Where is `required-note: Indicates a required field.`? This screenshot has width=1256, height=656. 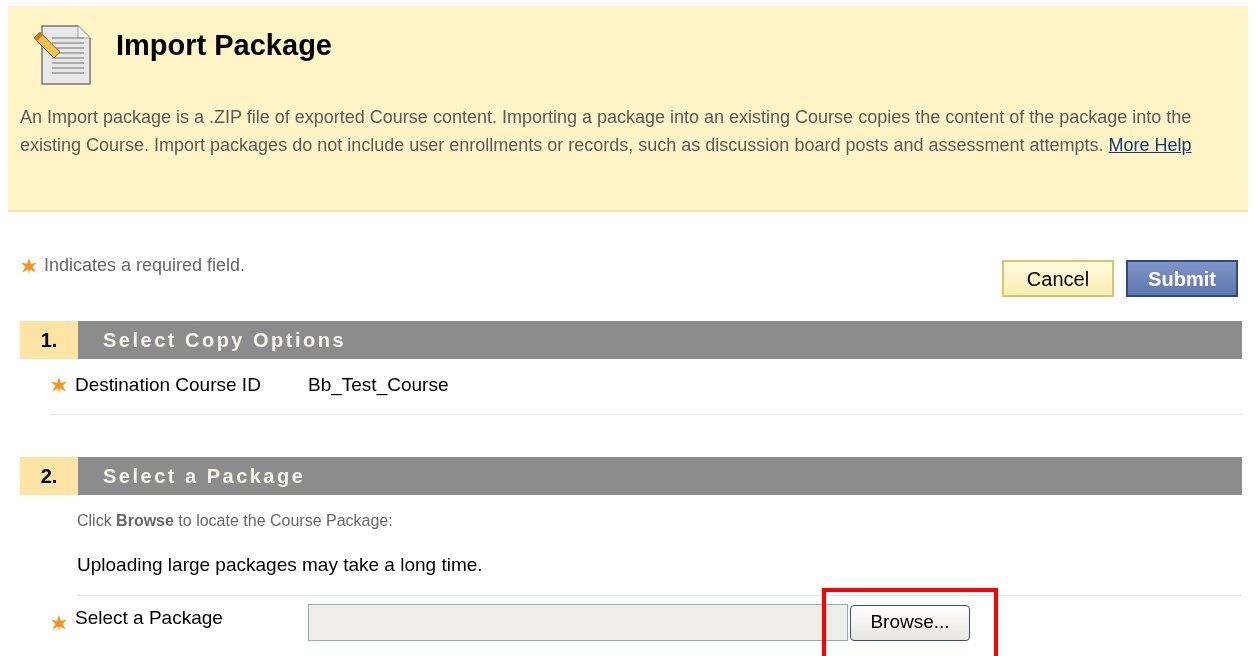
required-note: Indicates a required field. is located at coordinates (145, 265).